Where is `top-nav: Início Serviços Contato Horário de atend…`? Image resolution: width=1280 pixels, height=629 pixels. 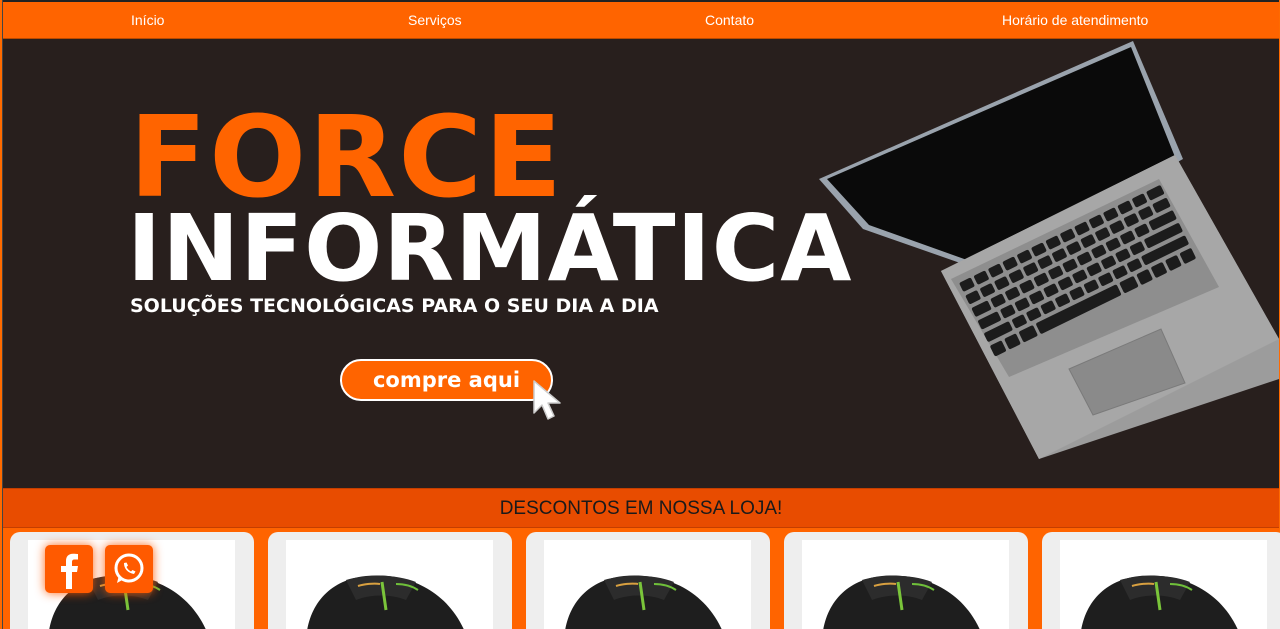 top-nav: Início Serviços Contato Horário de atend… is located at coordinates (641, 19).